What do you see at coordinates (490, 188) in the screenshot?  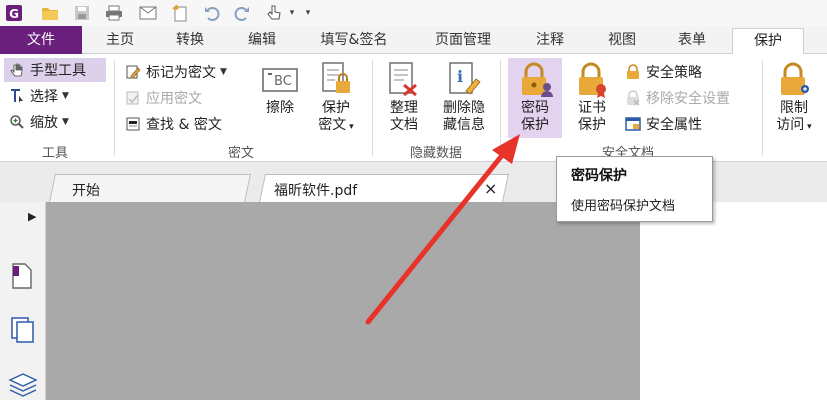 I see `close-tab-icon: ×` at bounding box center [490, 188].